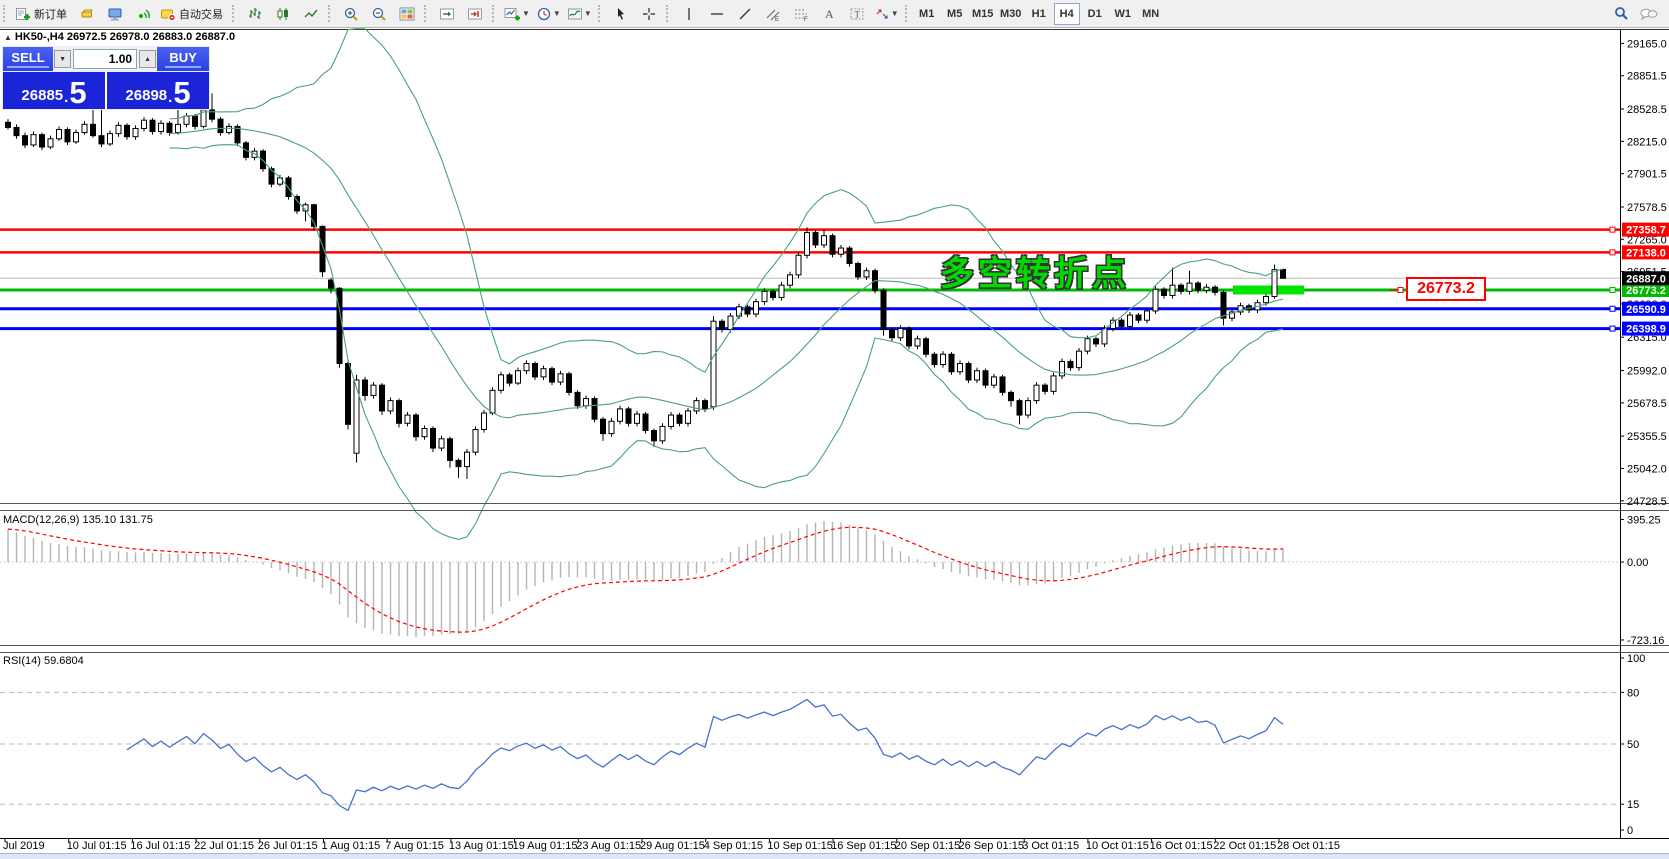 The width and height of the screenshot is (1669, 859). Describe the element at coordinates (545, 846) in the screenshot. I see `svg-text: 19 Aug 01:15` at that location.